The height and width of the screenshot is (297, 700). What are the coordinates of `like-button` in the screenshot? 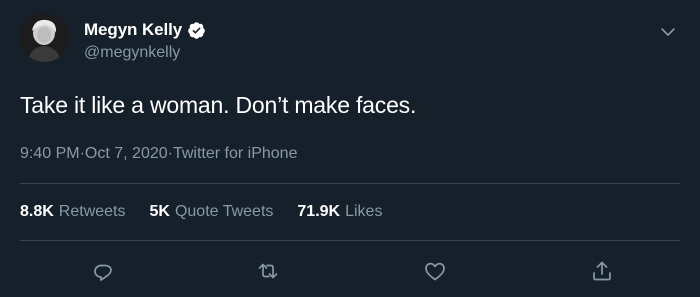 It's located at (435, 271).